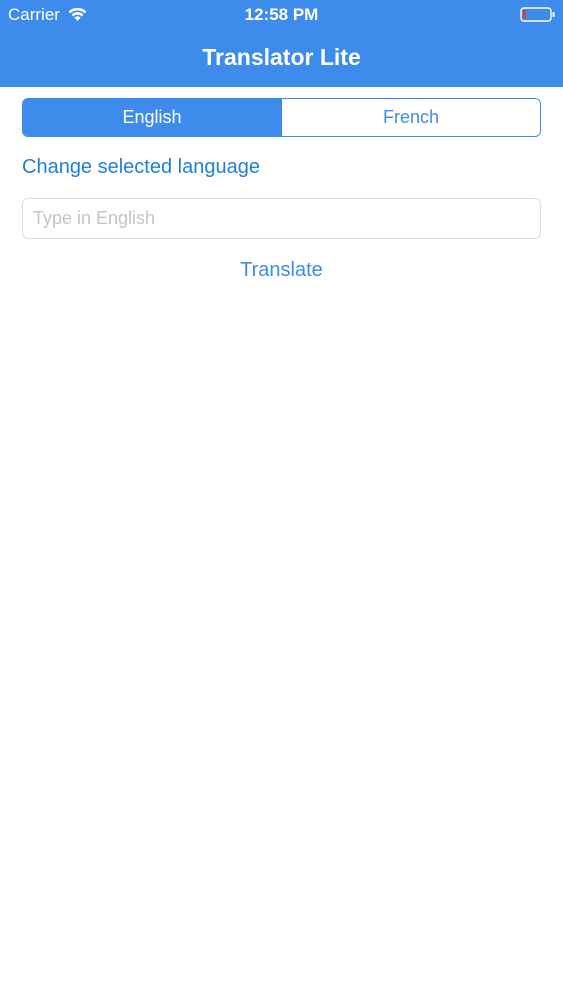 The image size is (563, 1000). I want to click on change-language-button: Change selected language, so click(141, 167).